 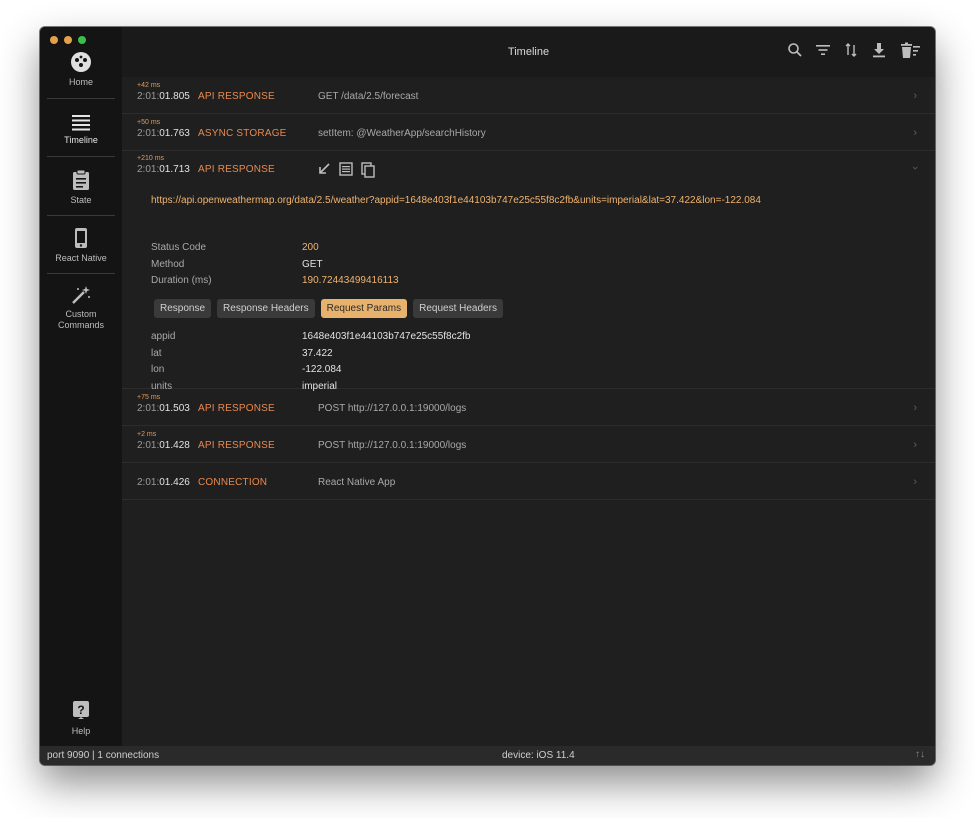 I want to click on method-value: GET, so click(x=312, y=264).